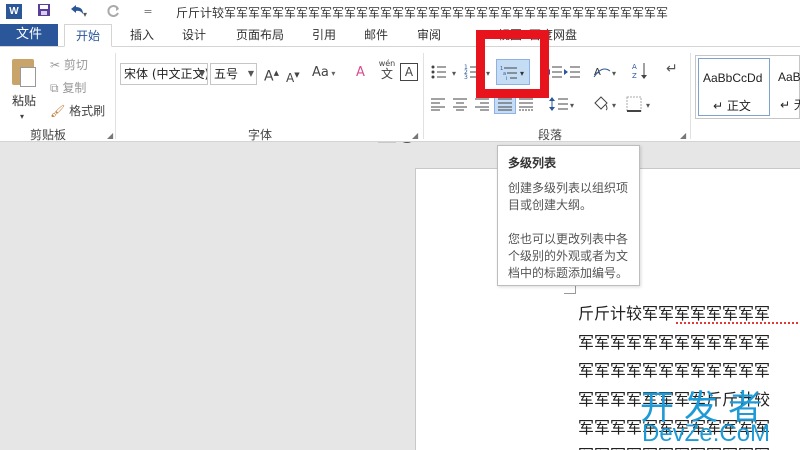  What do you see at coordinates (55, 65) in the screenshot?
I see `scissors-icon: ✂` at bounding box center [55, 65].